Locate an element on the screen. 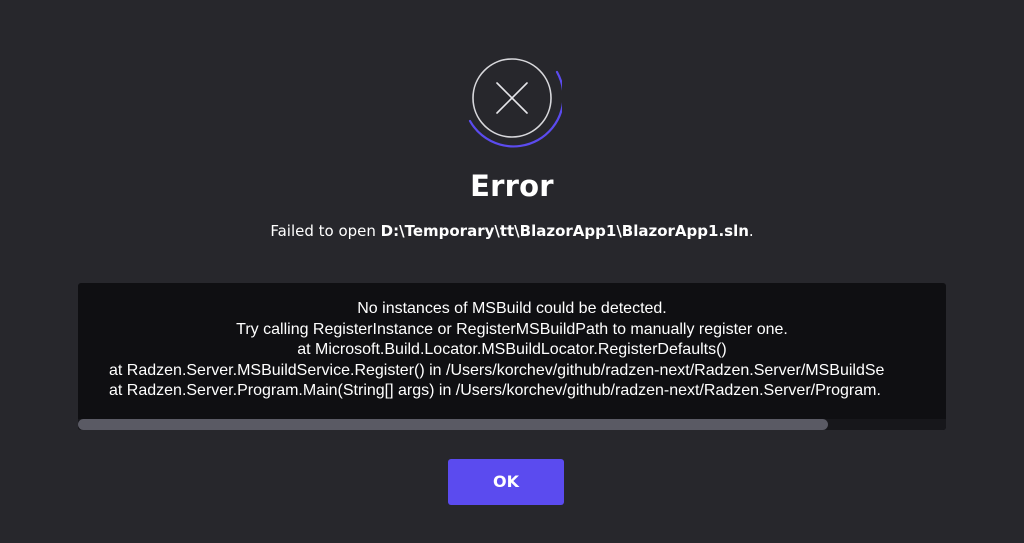 Image resolution: width=1024 pixels, height=543 pixels. horizontal-scrollbar is located at coordinates (512, 424).